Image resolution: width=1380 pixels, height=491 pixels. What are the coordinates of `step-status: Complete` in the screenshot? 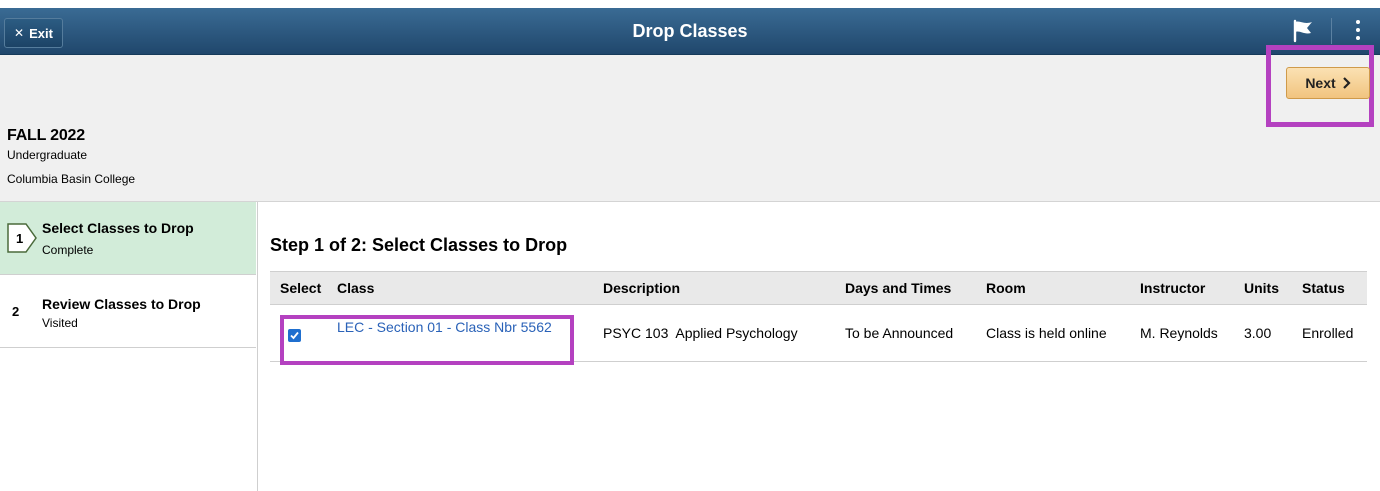 It's located at (68, 250).